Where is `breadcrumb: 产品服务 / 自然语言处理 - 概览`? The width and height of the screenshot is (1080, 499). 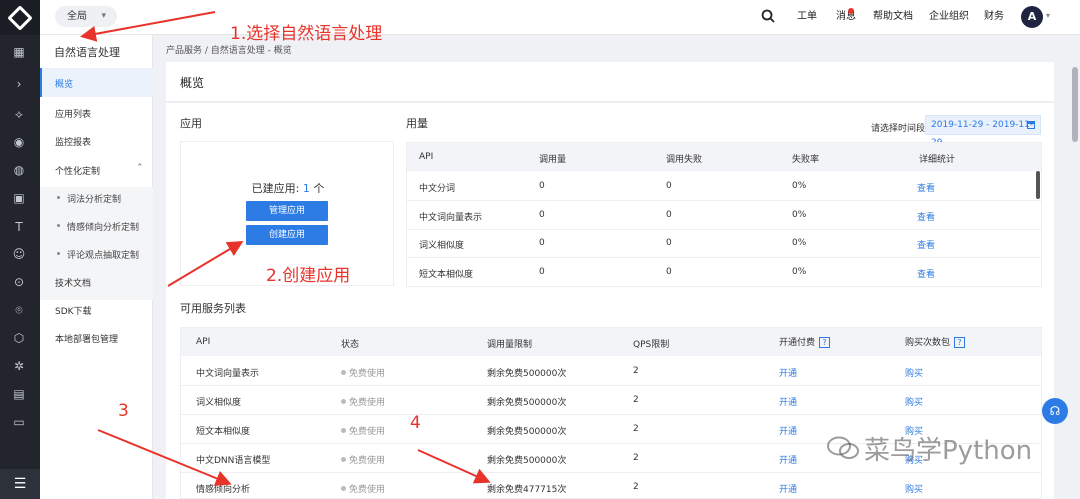
breadcrumb: 产品服务 / 自然语言处理 - 概览 is located at coordinates (229, 51).